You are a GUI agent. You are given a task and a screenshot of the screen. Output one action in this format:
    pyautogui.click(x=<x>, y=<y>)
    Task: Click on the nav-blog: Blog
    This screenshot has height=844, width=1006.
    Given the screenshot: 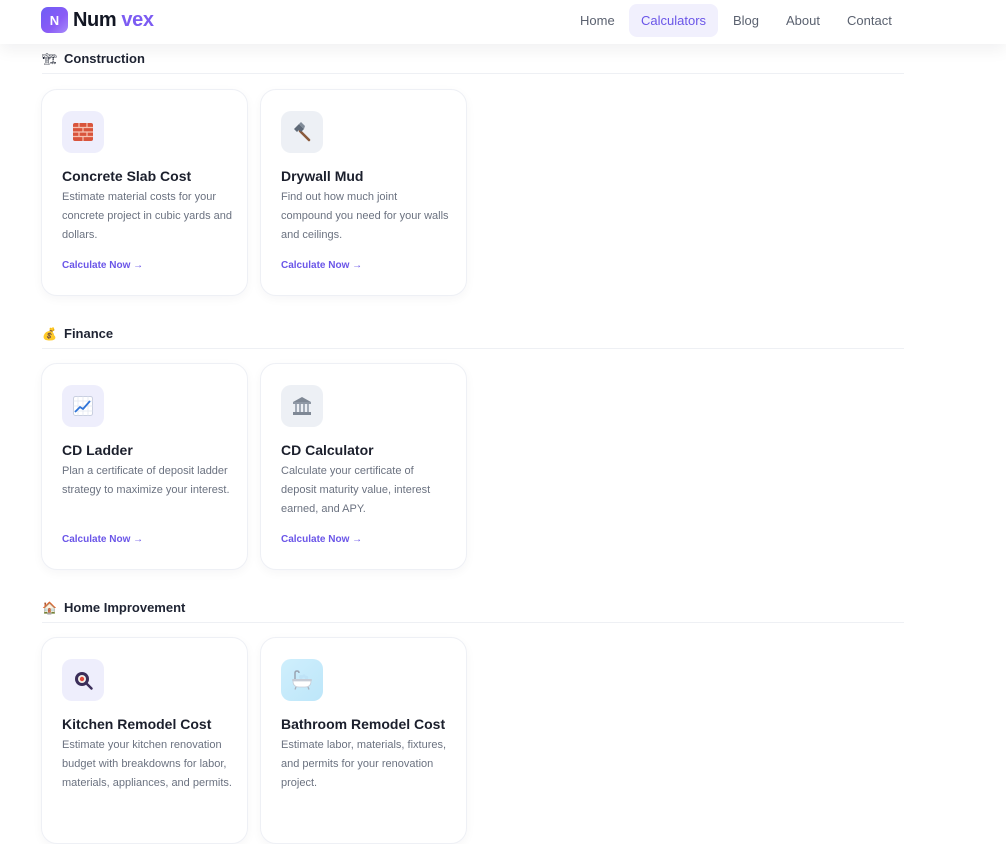 What is the action you would take?
    pyautogui.click(x=746, y=20)
    